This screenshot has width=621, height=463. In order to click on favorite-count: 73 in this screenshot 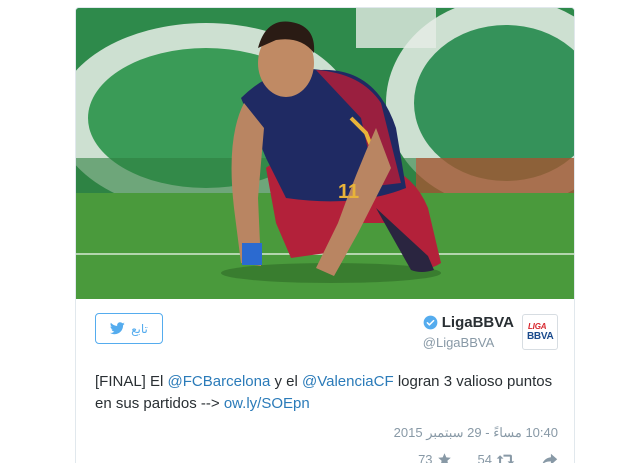, I will do `click(425, 457)`.